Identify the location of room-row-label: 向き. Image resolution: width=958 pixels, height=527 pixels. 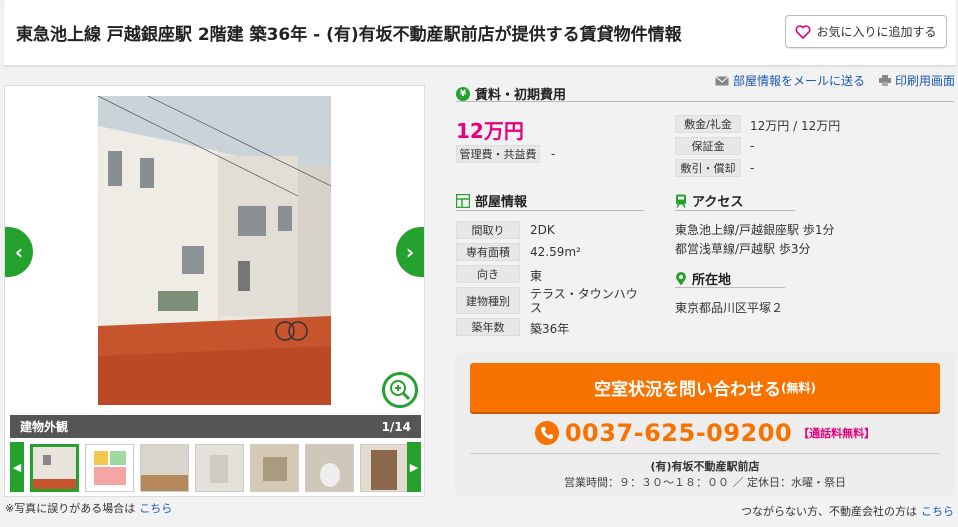
(488, 274).